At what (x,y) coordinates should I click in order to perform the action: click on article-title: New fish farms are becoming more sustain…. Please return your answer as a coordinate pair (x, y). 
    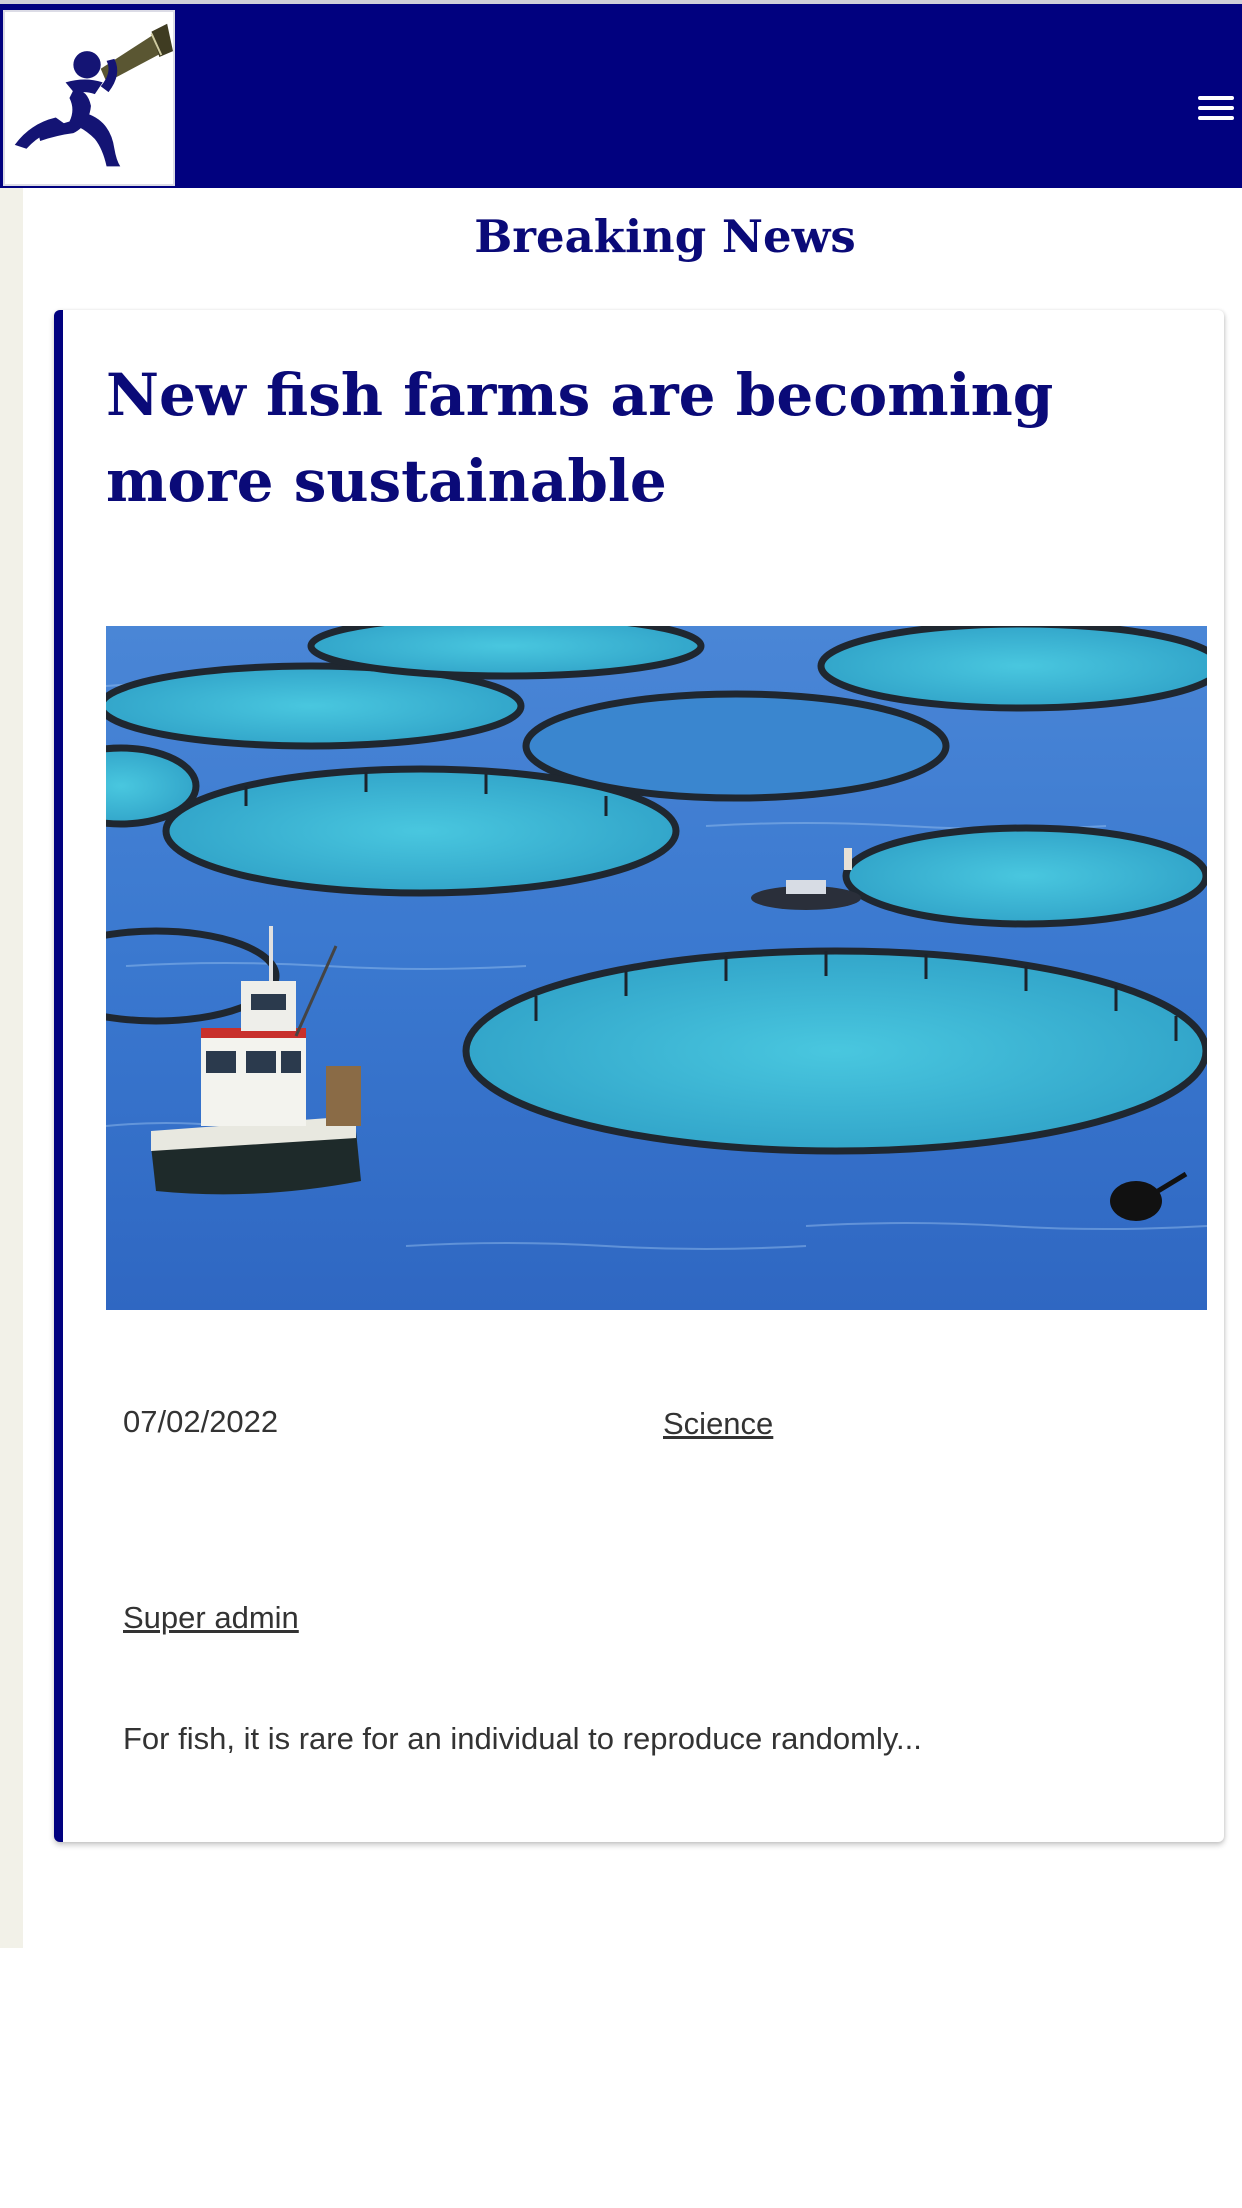
    Looking at the image, I should click on (656, 438).